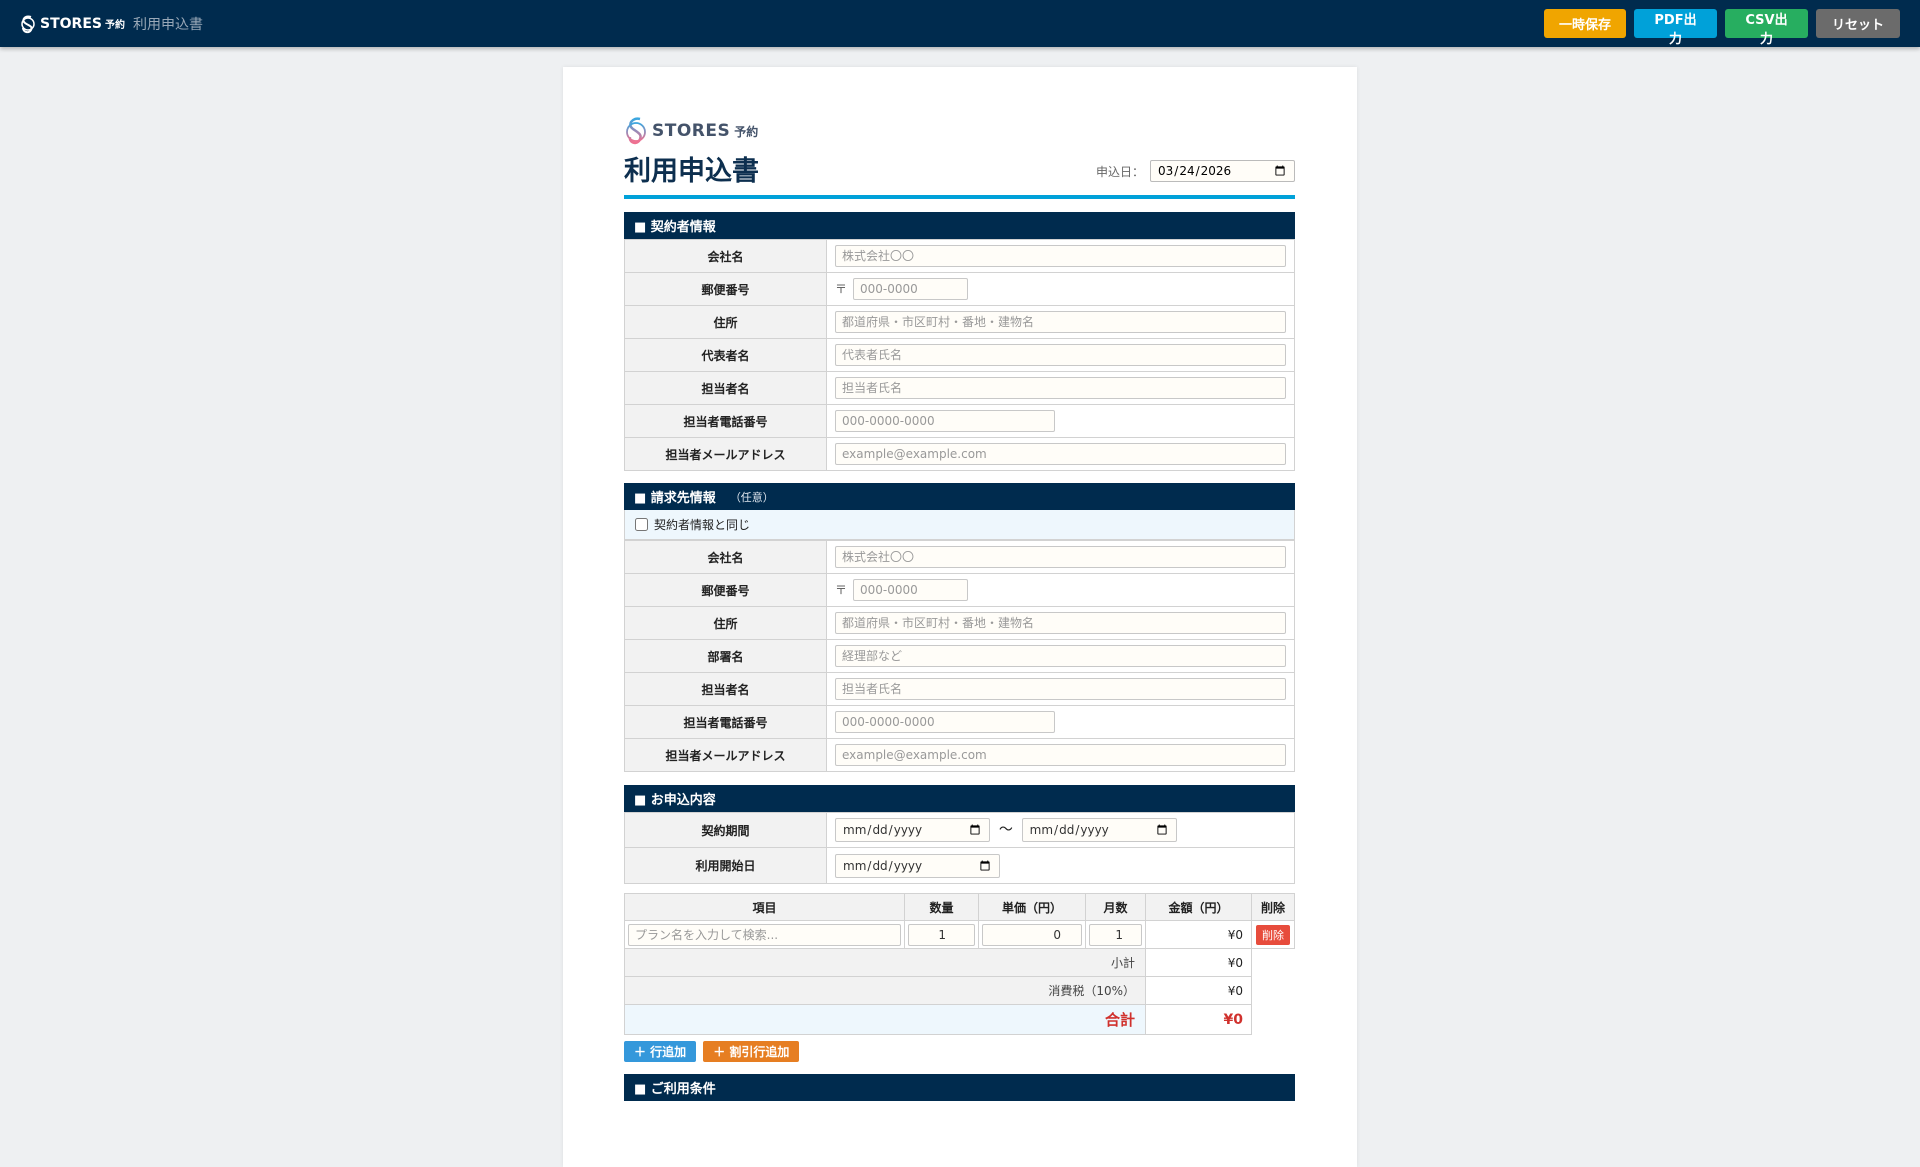 This screenshot has width=1920, height=1167. I want to click on order-section-header: ■ お申込内容, so click(959, 798).